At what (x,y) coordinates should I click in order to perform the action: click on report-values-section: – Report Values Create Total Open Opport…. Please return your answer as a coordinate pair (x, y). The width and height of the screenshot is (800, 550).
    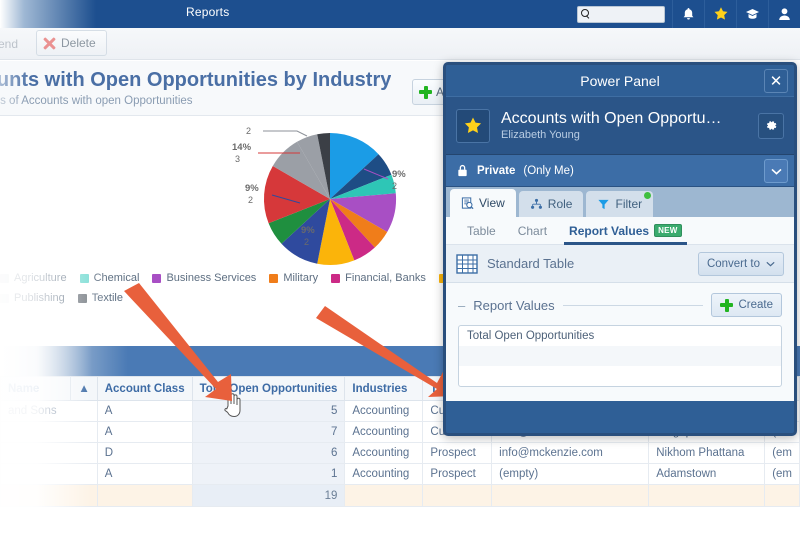
    Looking at the image, I should click on (620, 342).